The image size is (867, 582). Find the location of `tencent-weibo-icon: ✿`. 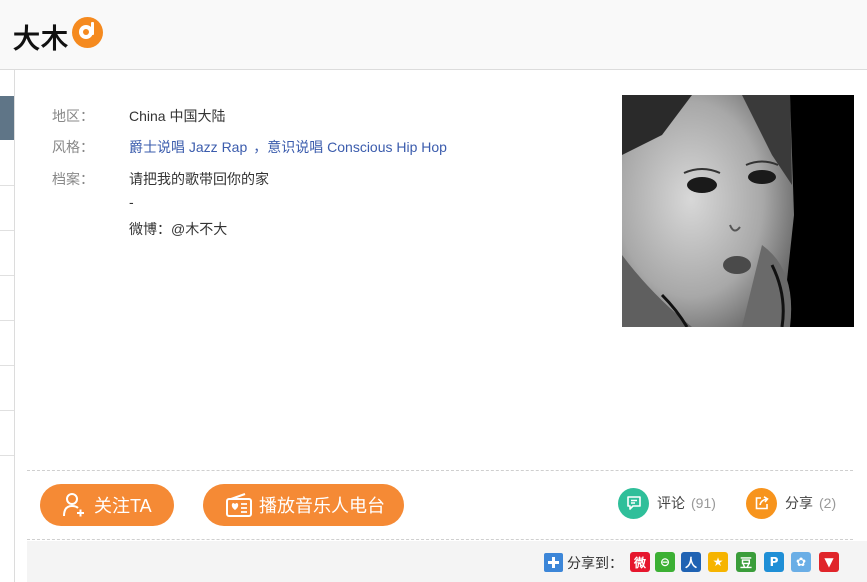

tencent-weibo-icon: ✿ is located at coordinates (801, 562).